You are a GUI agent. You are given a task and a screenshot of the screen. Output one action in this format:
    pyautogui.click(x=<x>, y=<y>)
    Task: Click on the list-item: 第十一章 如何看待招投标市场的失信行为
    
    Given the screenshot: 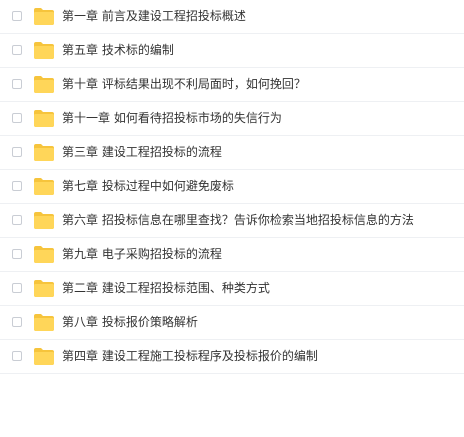 What is the action you would take?
    pyautogui.click(x=232, y=119)
    